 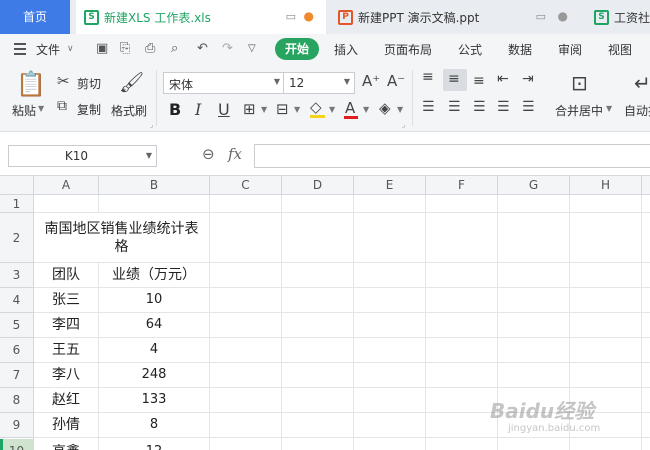 I want to click on copy-icon: ⧉, so click(x=62, y=106).